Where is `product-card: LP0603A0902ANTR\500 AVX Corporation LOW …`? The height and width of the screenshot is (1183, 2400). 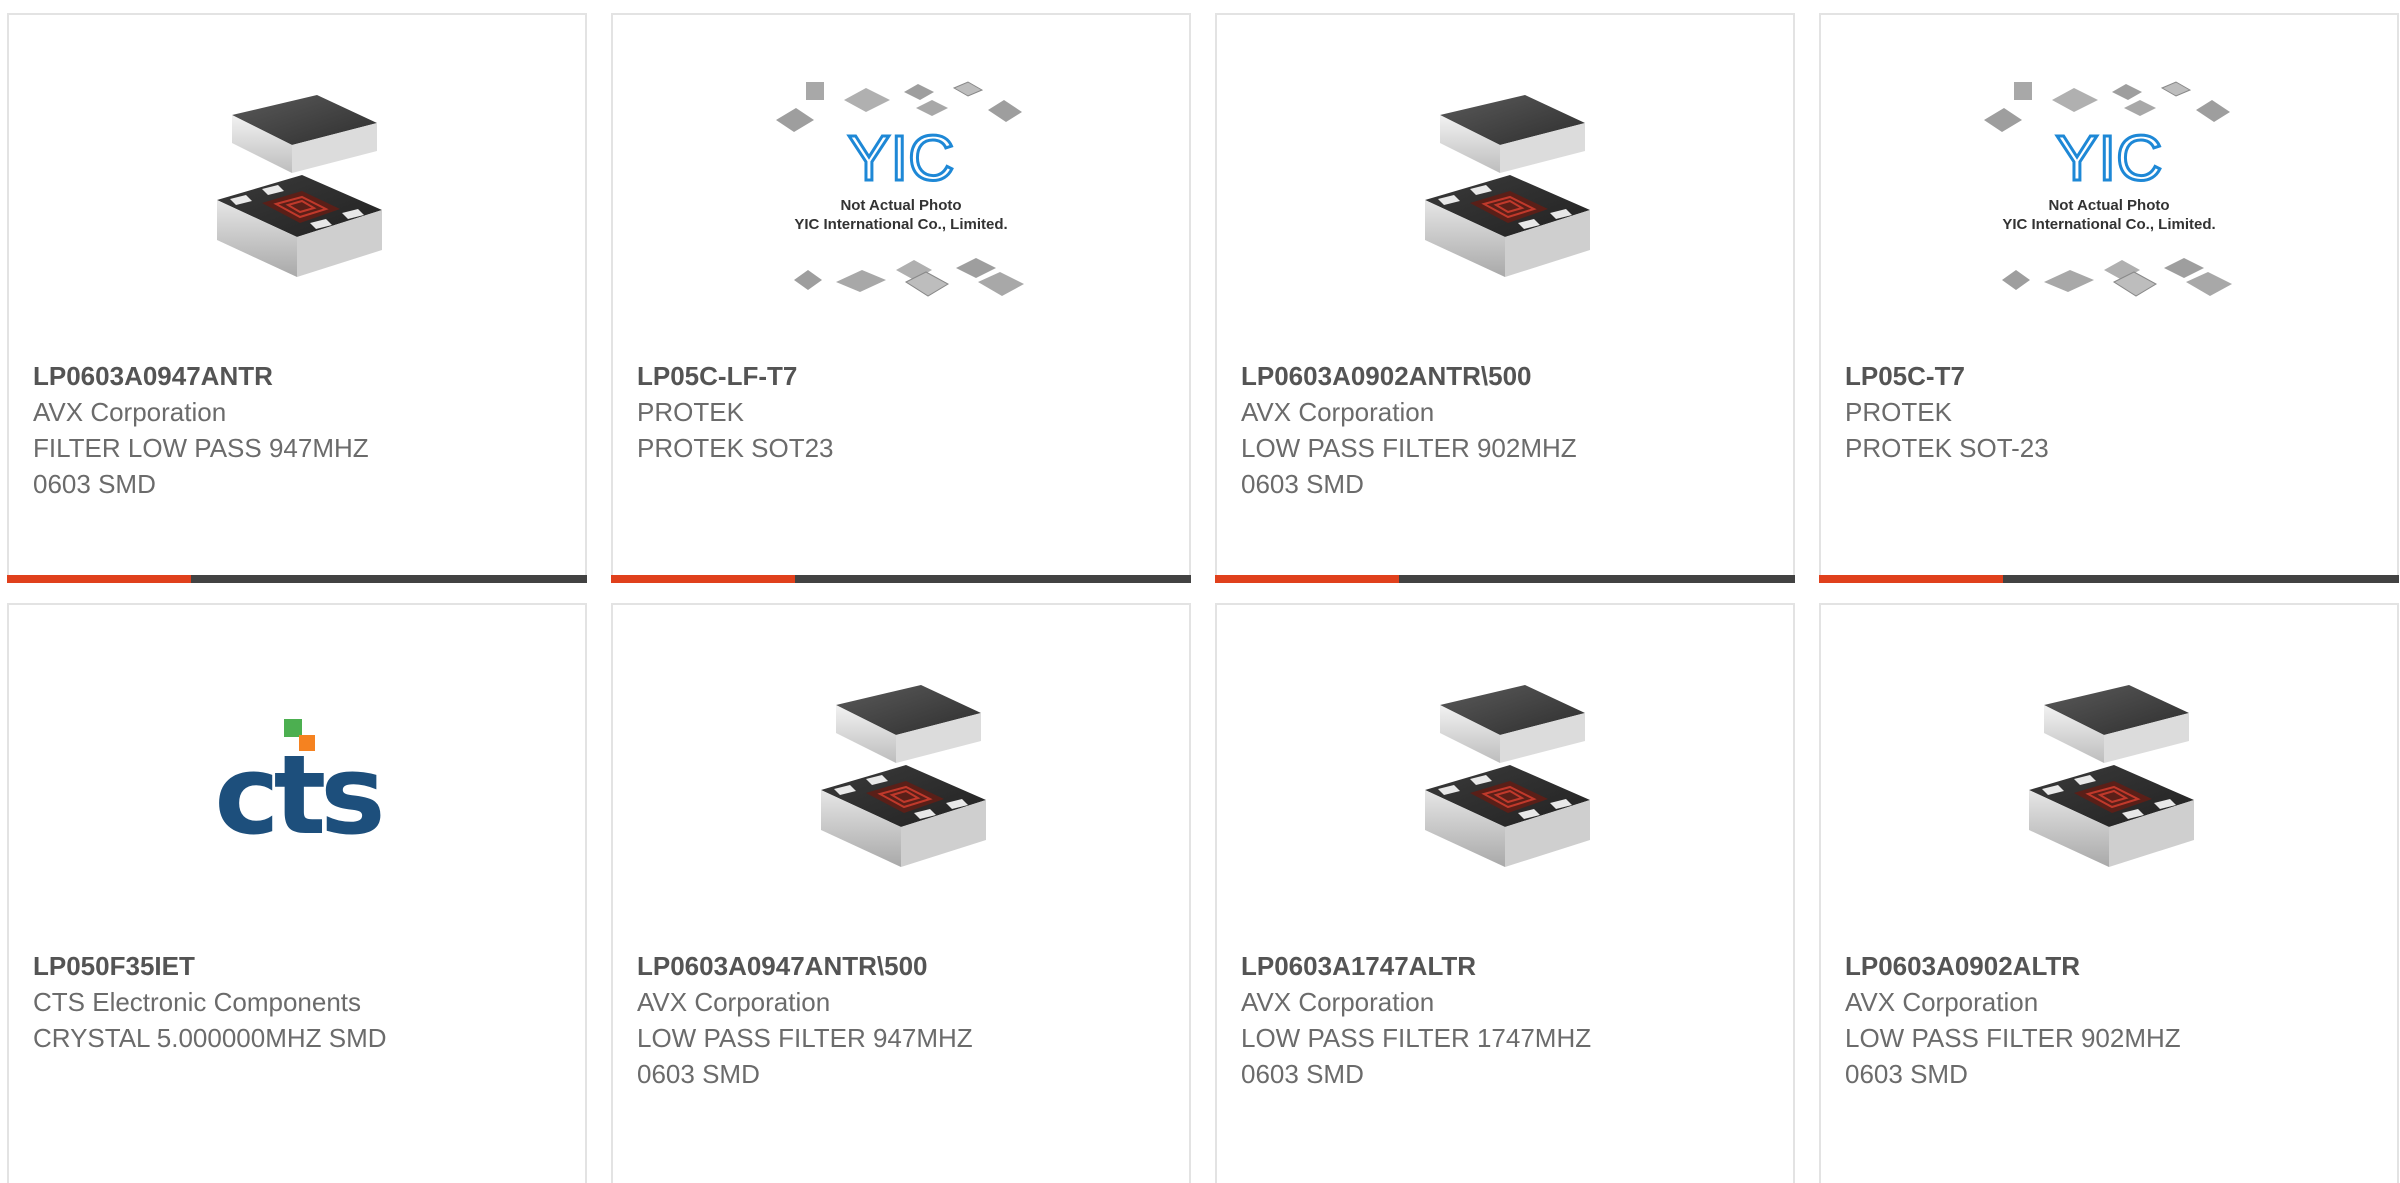
product-card: LP0603A0902ANTR\500 AVX Corporation LOW … is located at coordinates (1505, 298).